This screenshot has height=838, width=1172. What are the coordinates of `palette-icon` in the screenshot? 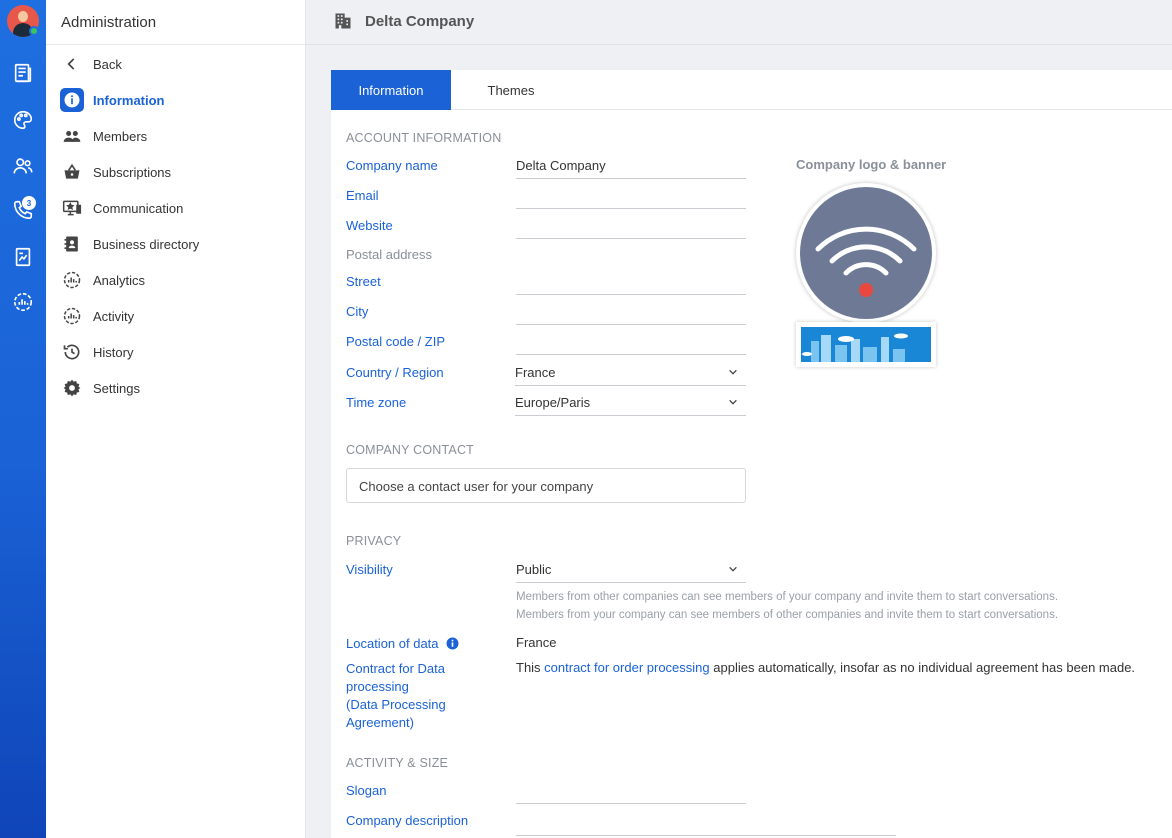 It's located at (23, 120).